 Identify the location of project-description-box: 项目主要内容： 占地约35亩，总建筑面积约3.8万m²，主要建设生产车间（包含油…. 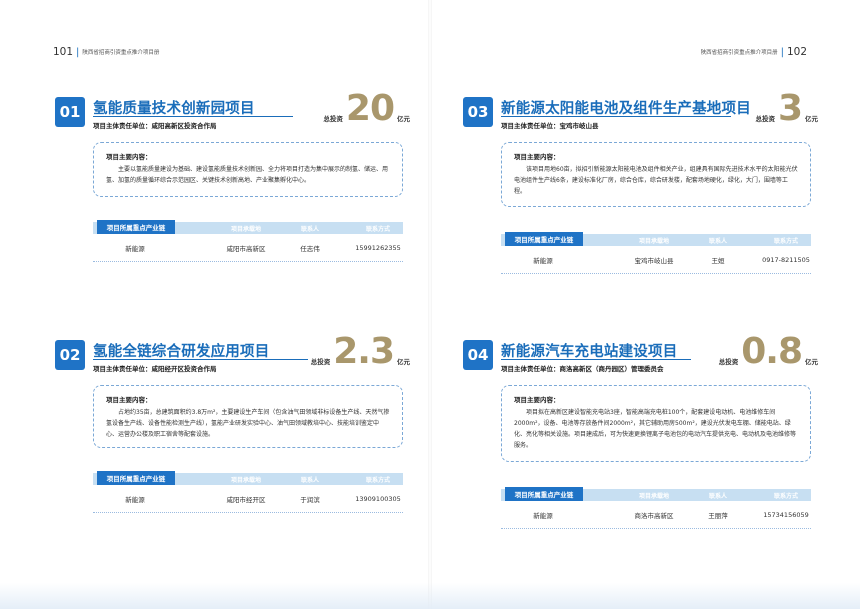
(248, 416).